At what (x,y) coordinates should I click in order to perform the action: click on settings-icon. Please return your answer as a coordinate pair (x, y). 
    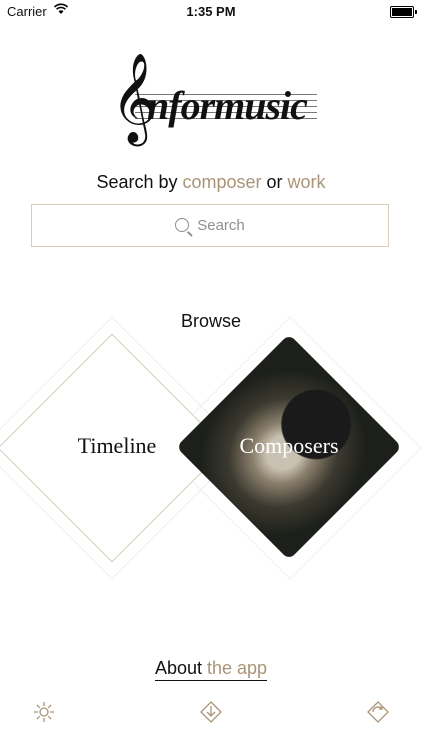
    Looking at the image, I should click on (44, 712).